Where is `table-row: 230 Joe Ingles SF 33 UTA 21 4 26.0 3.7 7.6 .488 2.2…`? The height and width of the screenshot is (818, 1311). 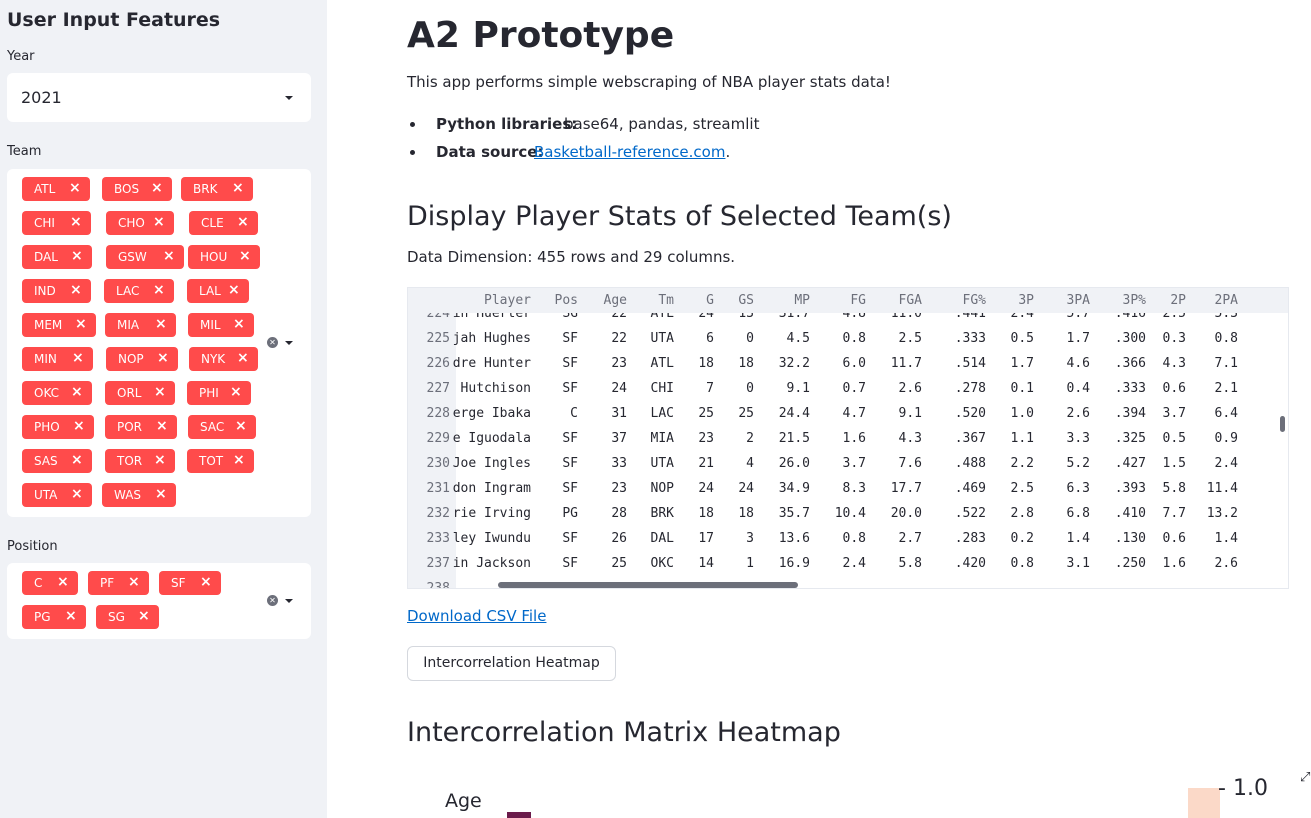 table-row: 230 Joe Ingles SF 33 UTA 21 4 26.0 3.7 7.6 .488 2.2… is located at coordinates (848, 463).